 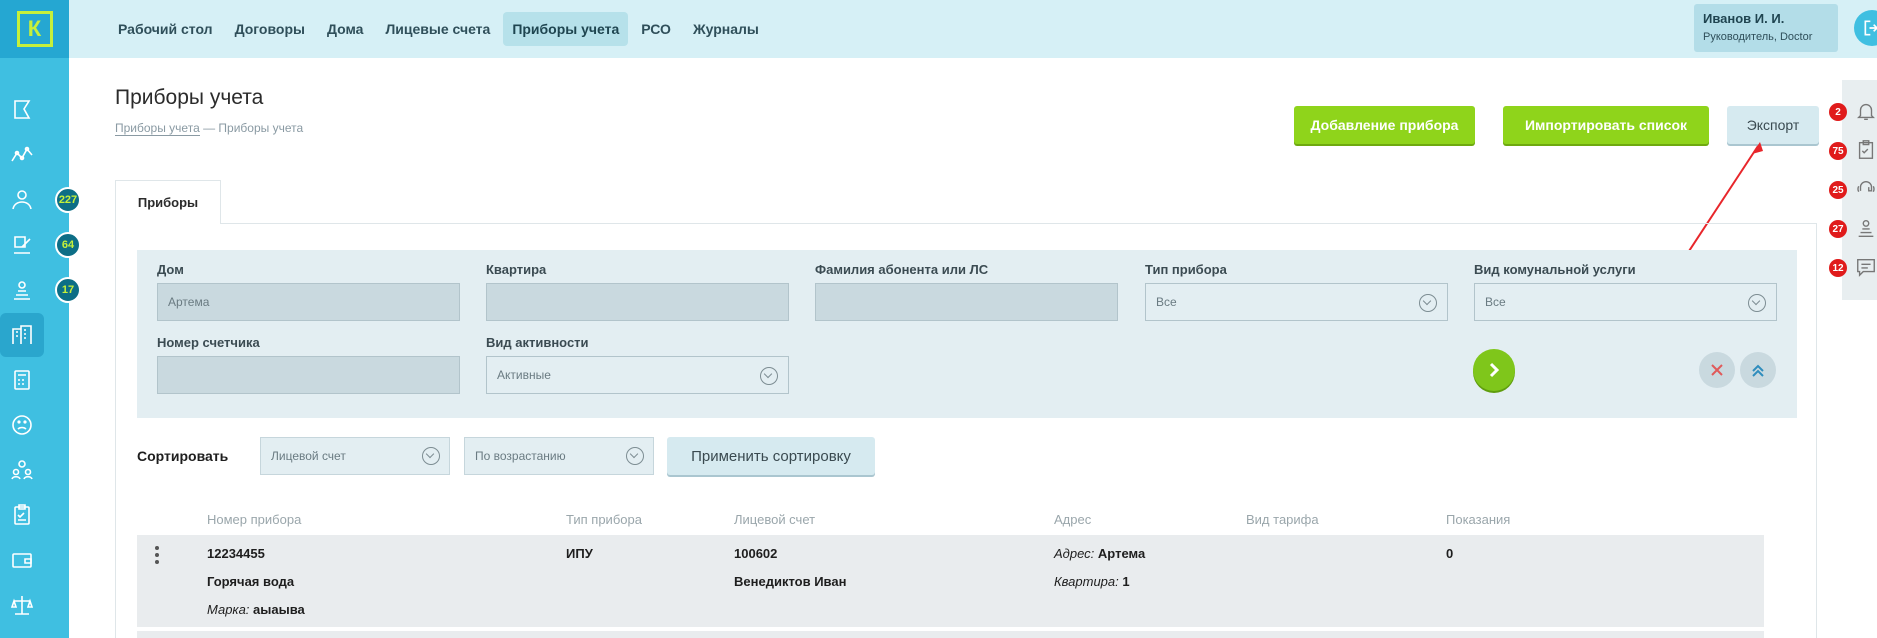 What do you see at coordinates (1773, 125) in the screenshot?
I see `export-button: Экспорт` at bounding box center [1773, 125].